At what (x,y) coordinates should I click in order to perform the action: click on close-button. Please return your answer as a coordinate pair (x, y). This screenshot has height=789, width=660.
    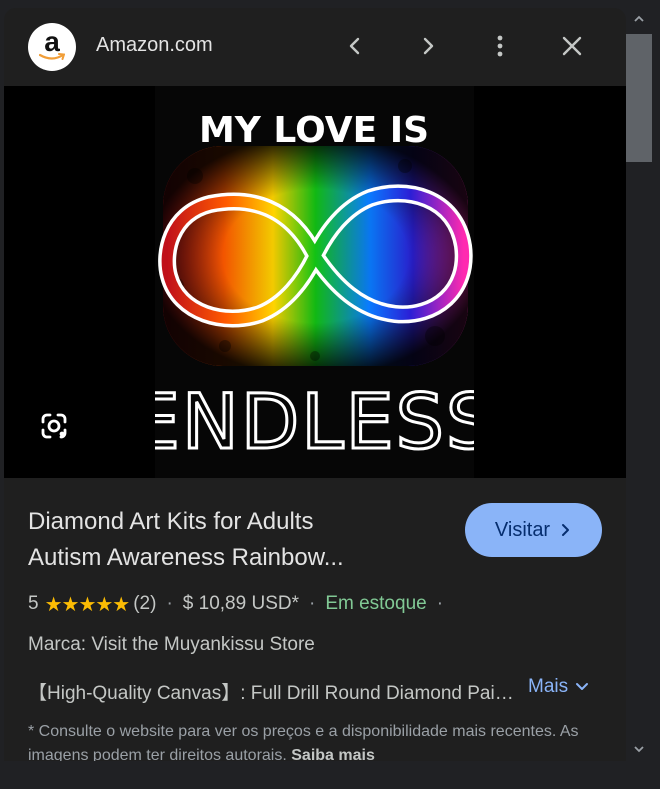
    Looking at the image, I should click on (572, 46).